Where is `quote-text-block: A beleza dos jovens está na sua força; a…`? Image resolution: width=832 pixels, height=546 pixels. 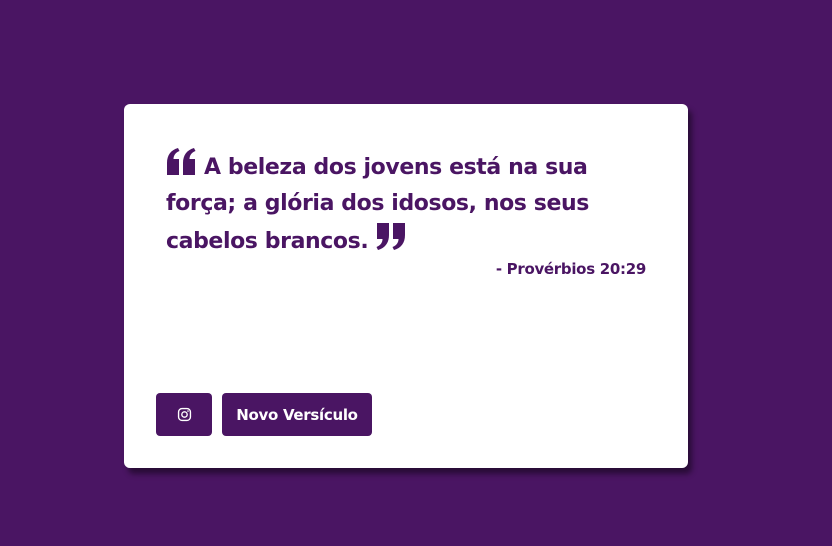 quote-text-block: A beleza dos jovens está na sua força; a… is located at coordinates (411, 204).